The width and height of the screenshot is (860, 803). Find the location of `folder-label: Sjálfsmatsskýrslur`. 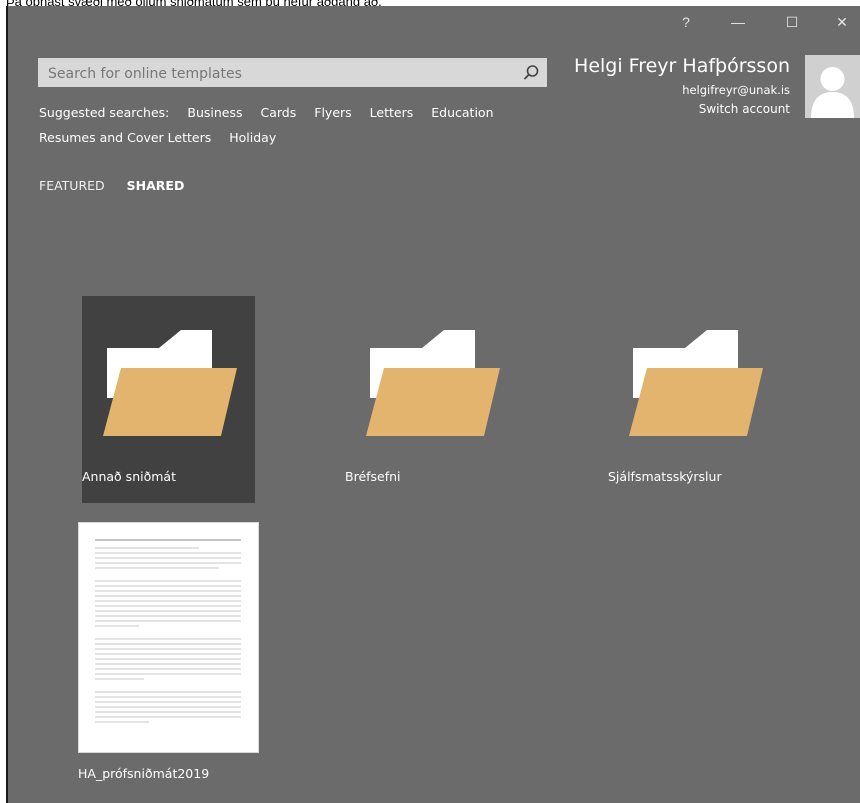

folder-label: Sjálfsmatsskýrslur is located at coordinates (665, 476).